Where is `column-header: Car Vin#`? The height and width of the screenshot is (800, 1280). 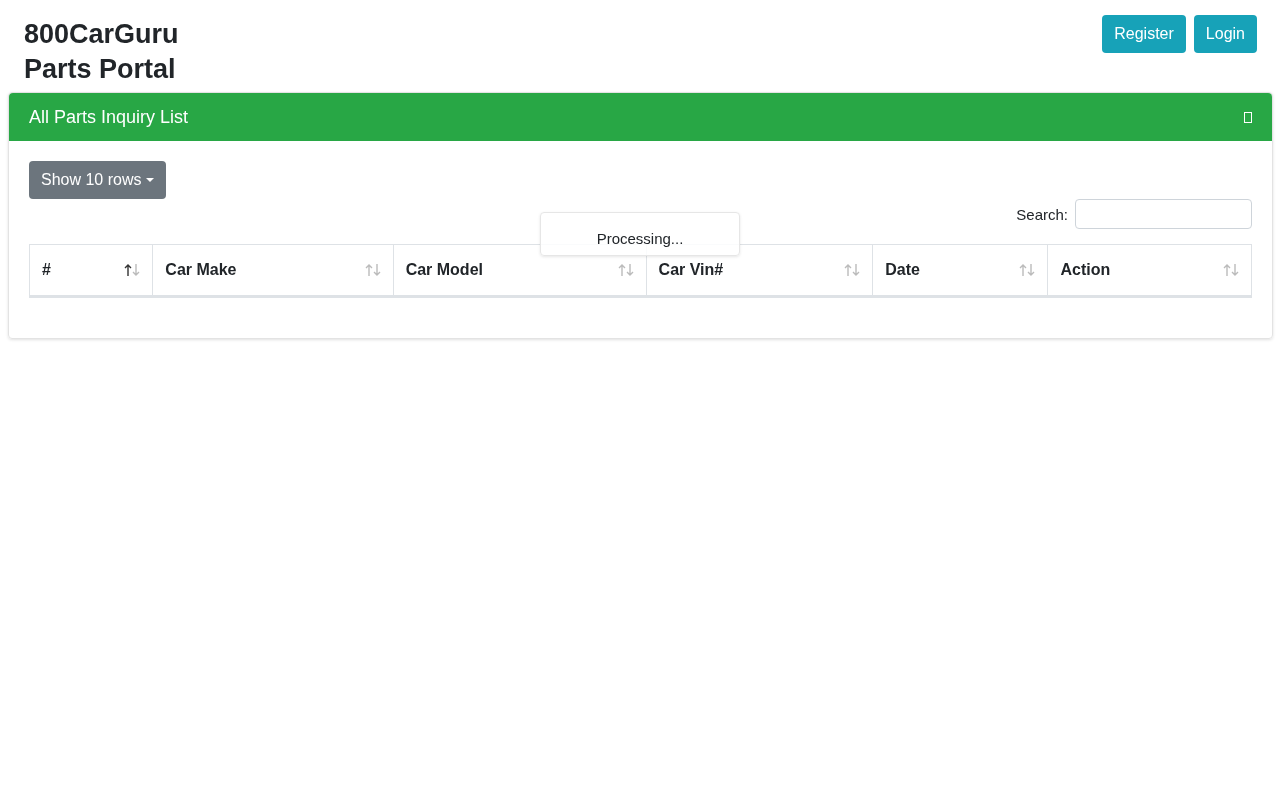
column-header: Car Vin# is located at coordinates (691, 270).